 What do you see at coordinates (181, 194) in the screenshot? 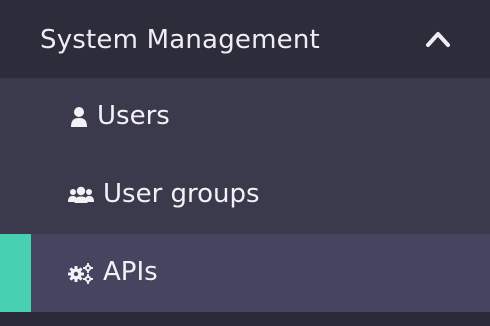
I see `menu-item-label: User groups` at bounding box center [181, 194].